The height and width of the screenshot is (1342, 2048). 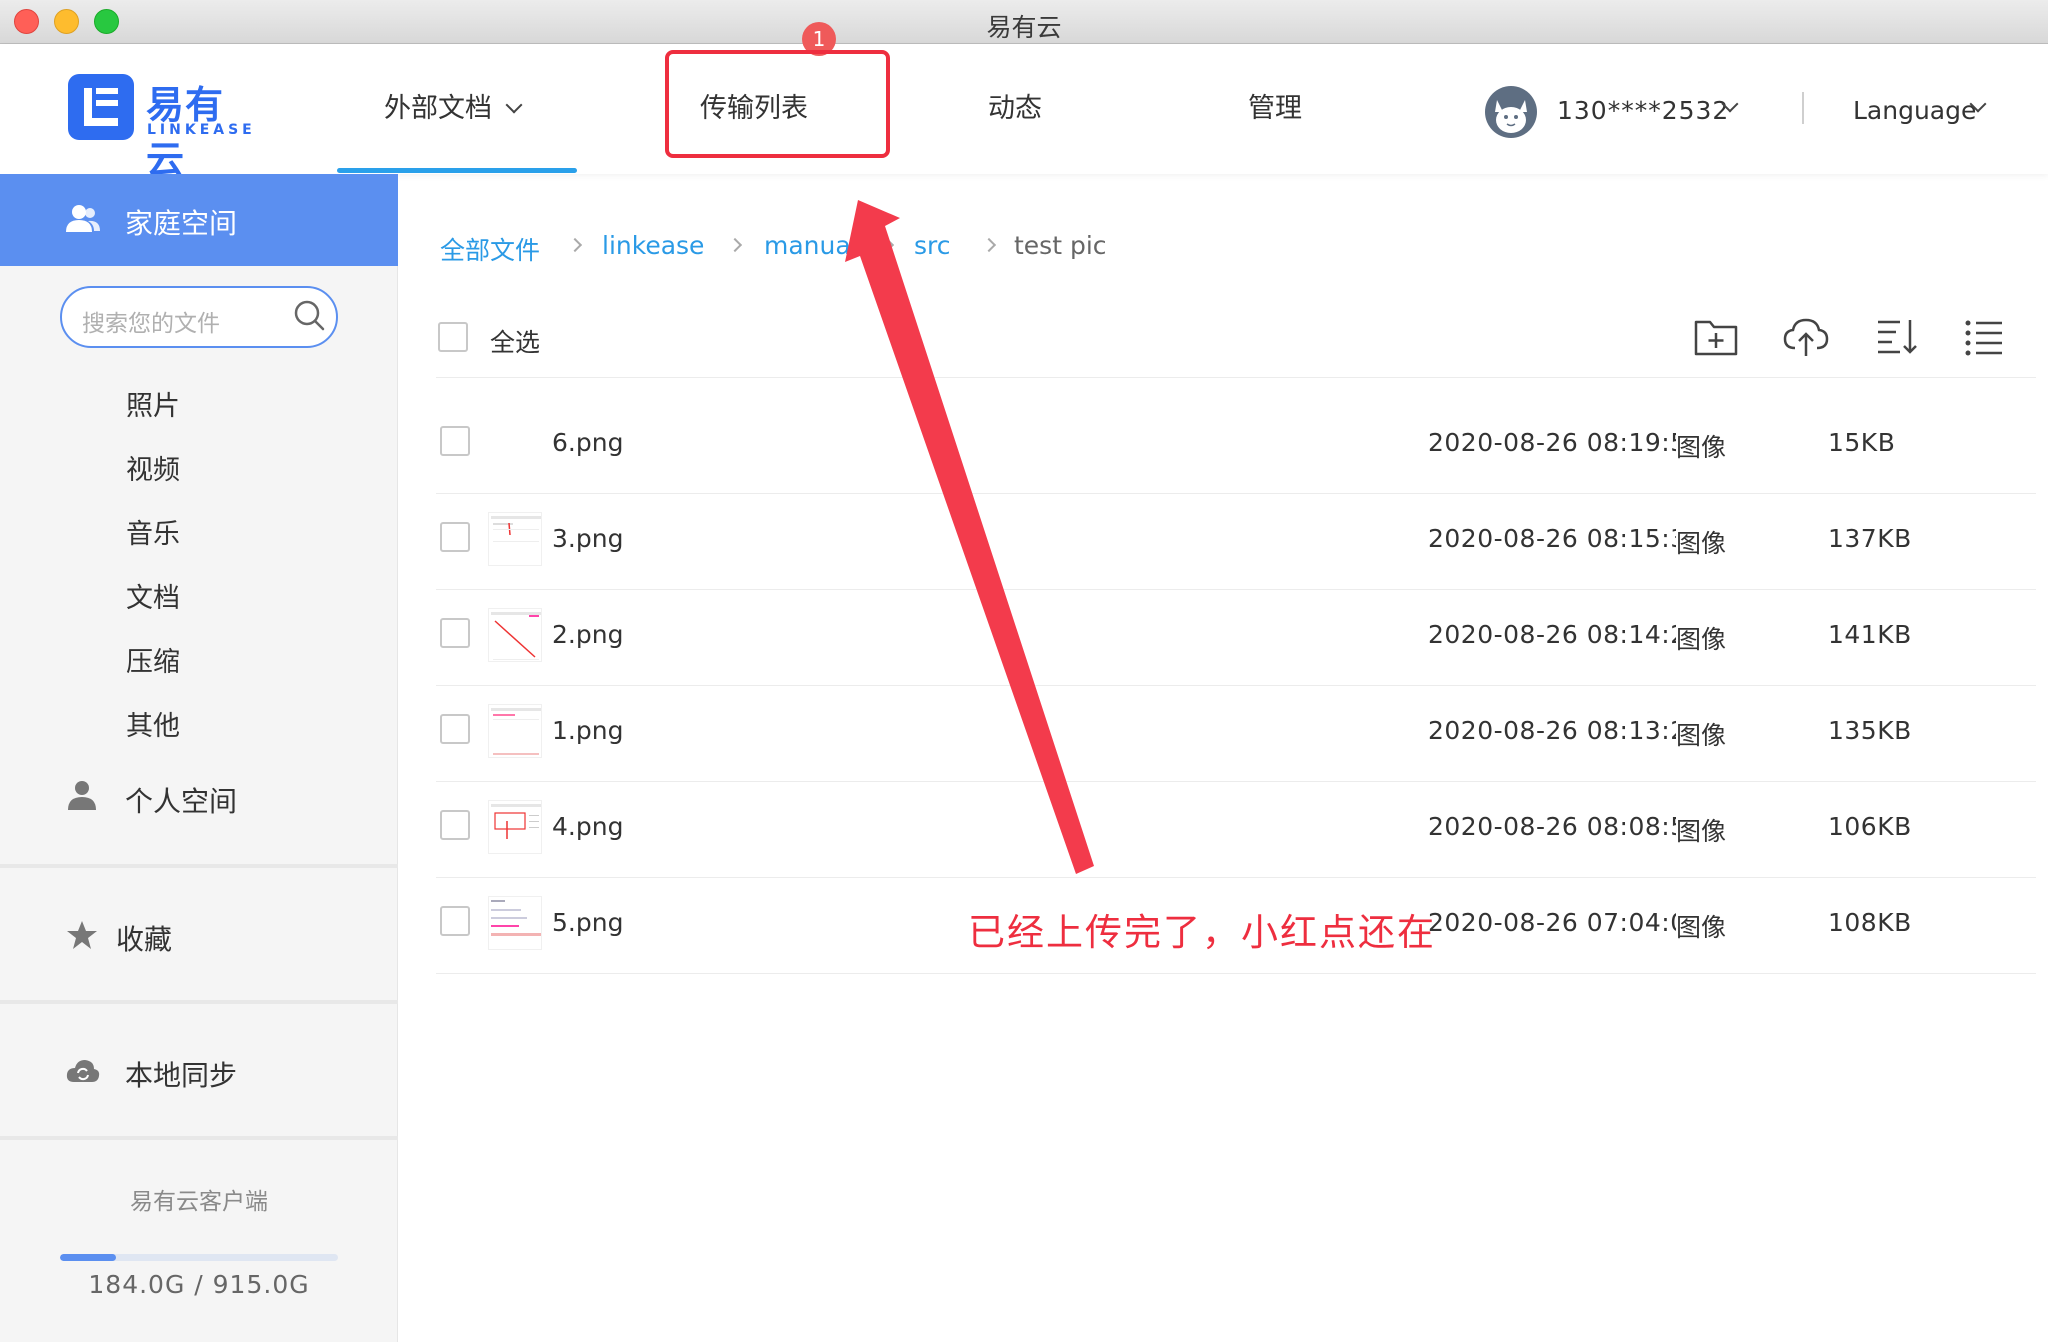 I want to click on annotation-note: 已经上传完了，小红点还在, so click(x=1202, y=932).